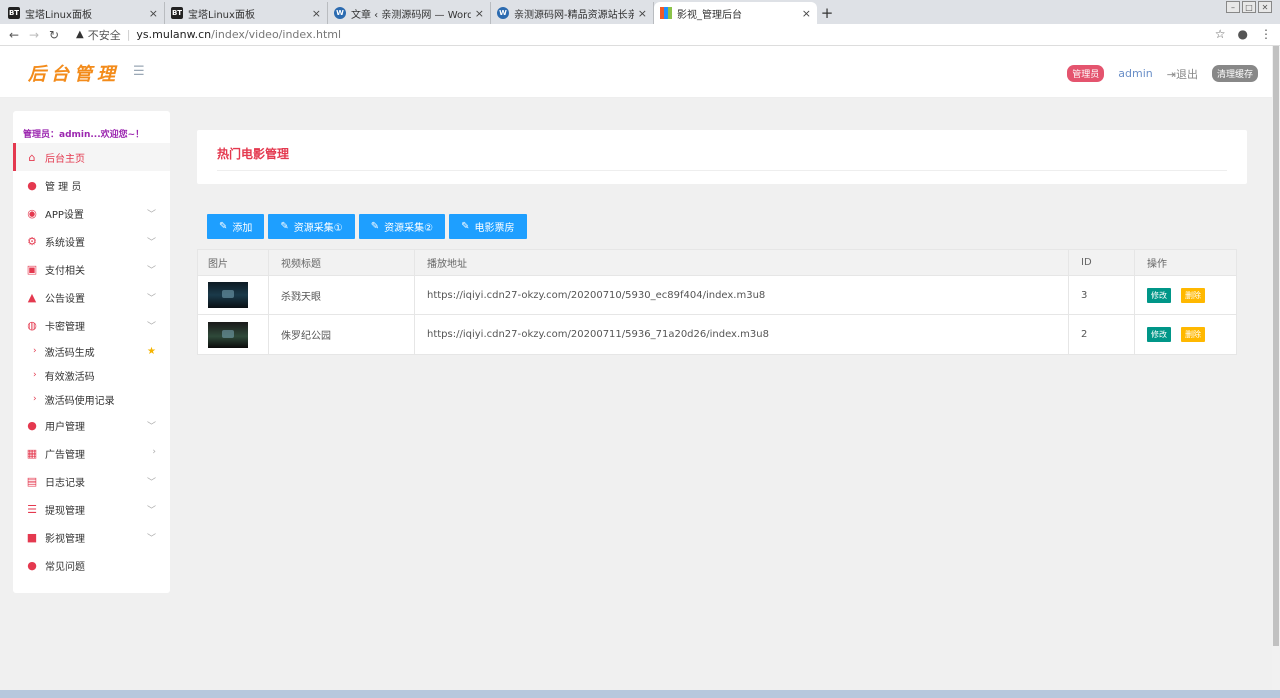  What do you see at coordinates (32, 425) in the screenshot?
I see `users-icon: ●` at bounding box center [32, 425].